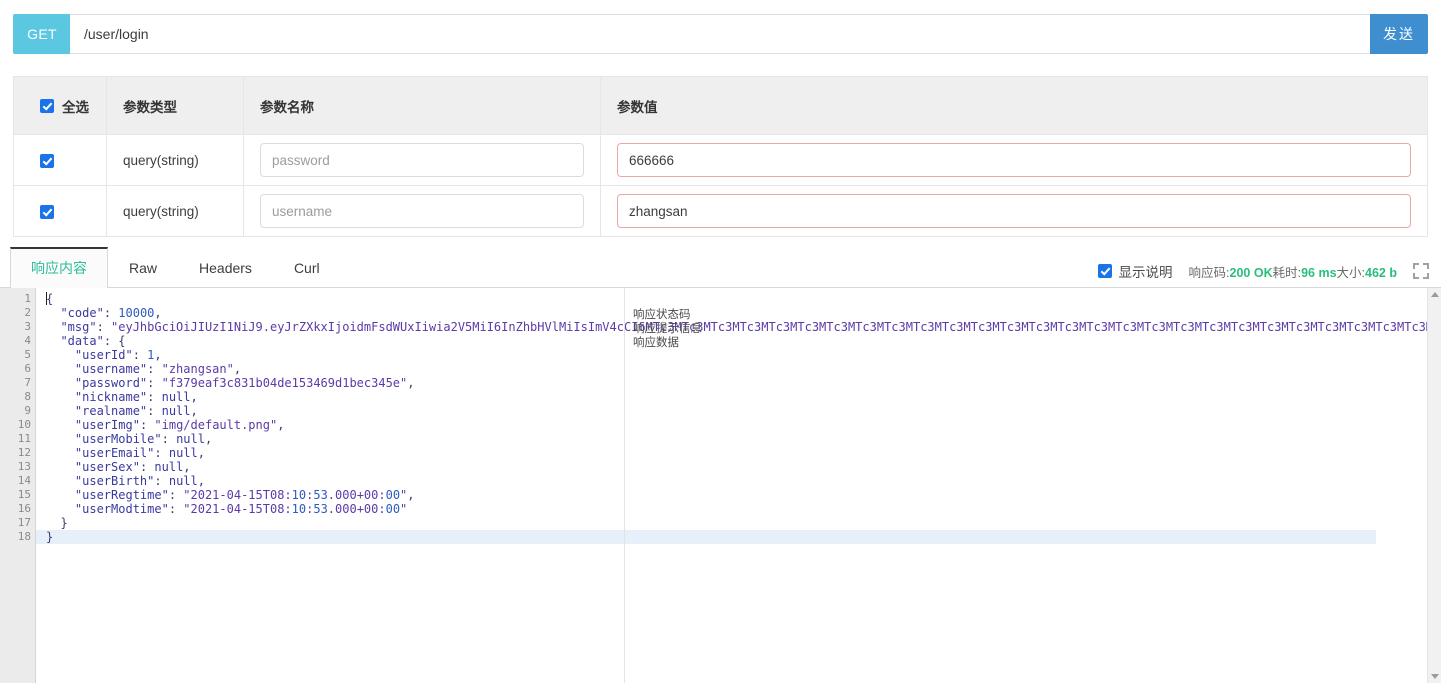  I want to click on code-line: "data": {, so click(93, 341).